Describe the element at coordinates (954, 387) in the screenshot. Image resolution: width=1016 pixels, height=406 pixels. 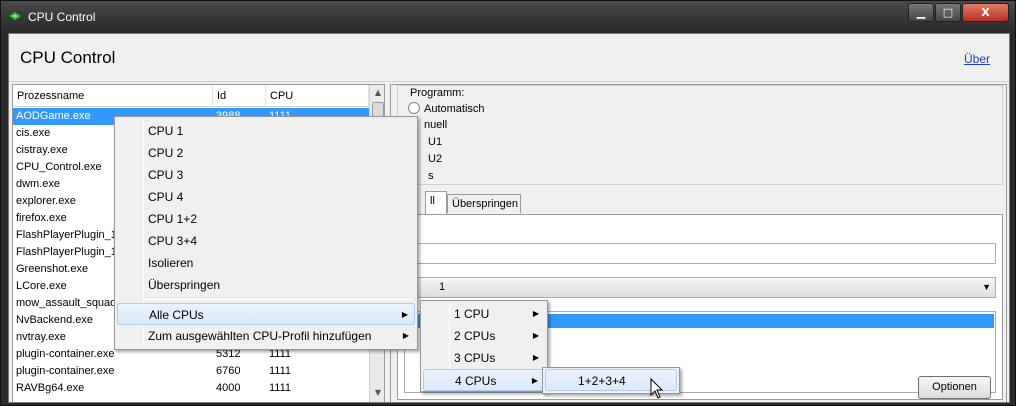
I see `options-button: Optionen` at that location.